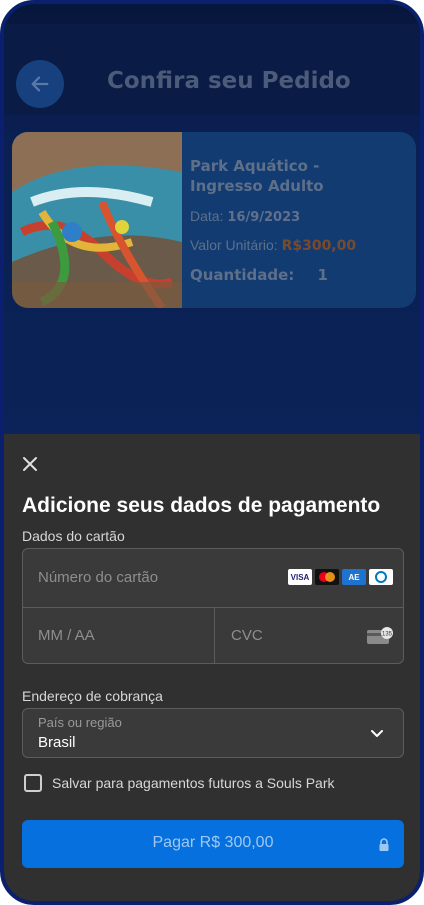 Image resolution: width=424 pixels, height=905 pixels. I want to click on date-row: Data: 16/9/2023, so click(298, 216).